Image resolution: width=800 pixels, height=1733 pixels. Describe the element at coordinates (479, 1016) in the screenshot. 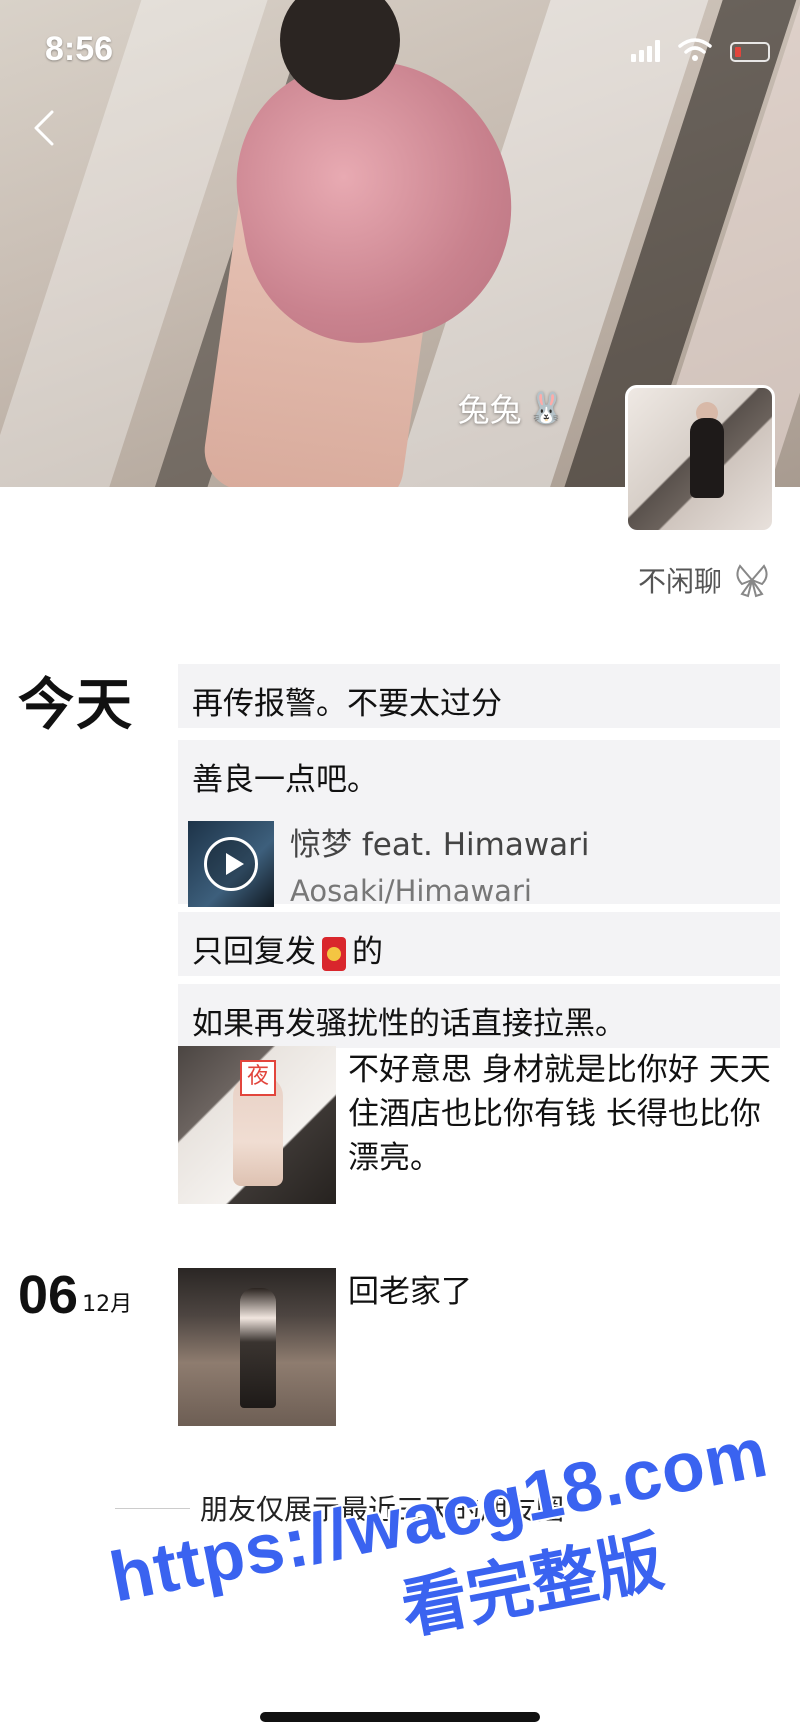

I see `post-item: 如果再发骚扰性的话直接拉黑。` at that location.